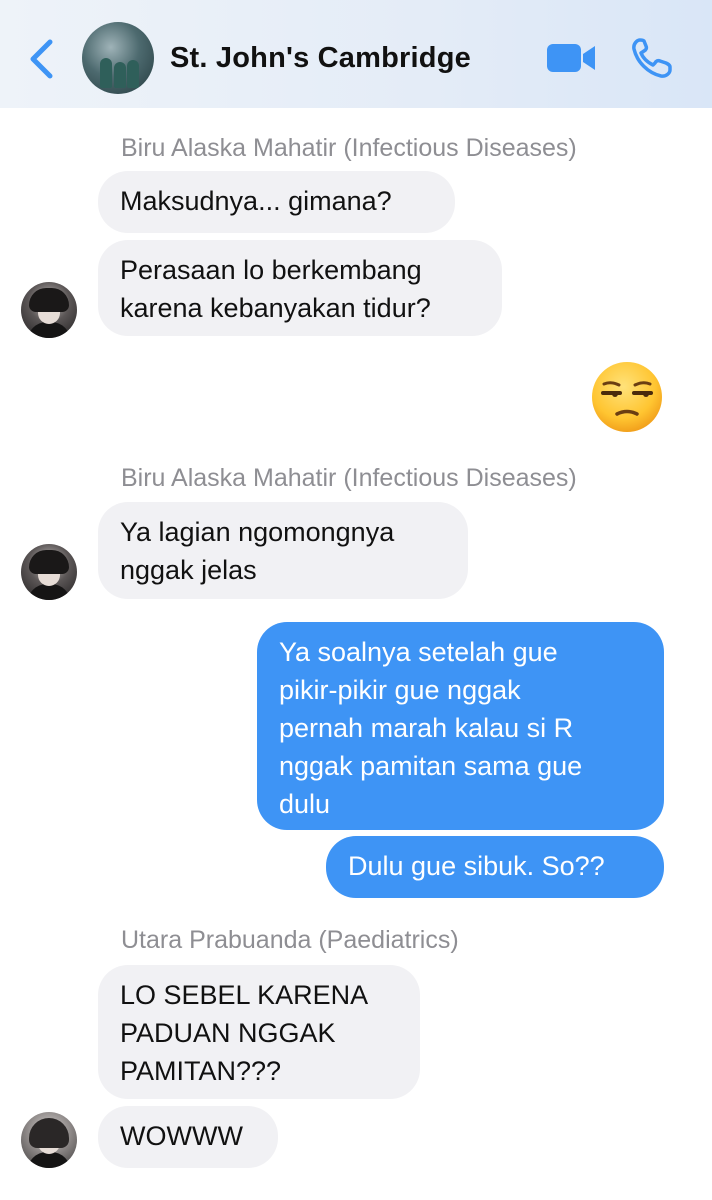  Describe the element at coordinates (418, 652) in the screenshot. I see `message-text-line: Ya soalnya setelah gue` at that location.